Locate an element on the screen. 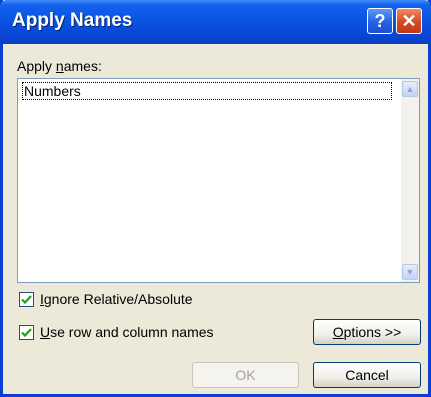 This screenshot has width=431, height=397. options-button: Options >> is located at coordinates (367, 332).